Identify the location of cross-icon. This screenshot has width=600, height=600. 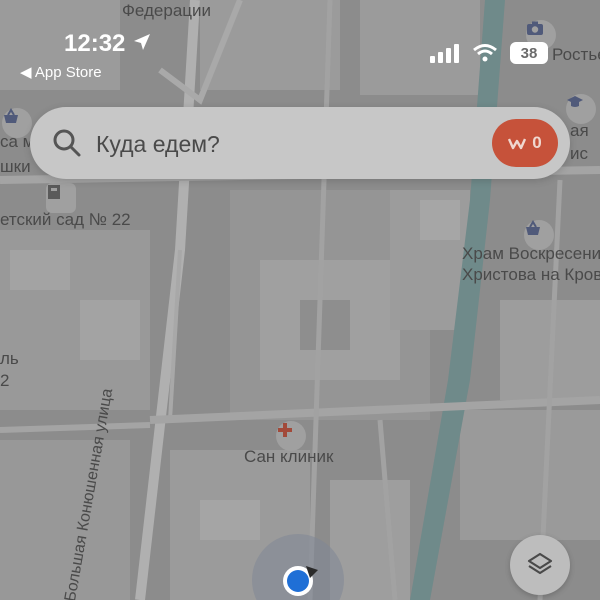
(285, 430).